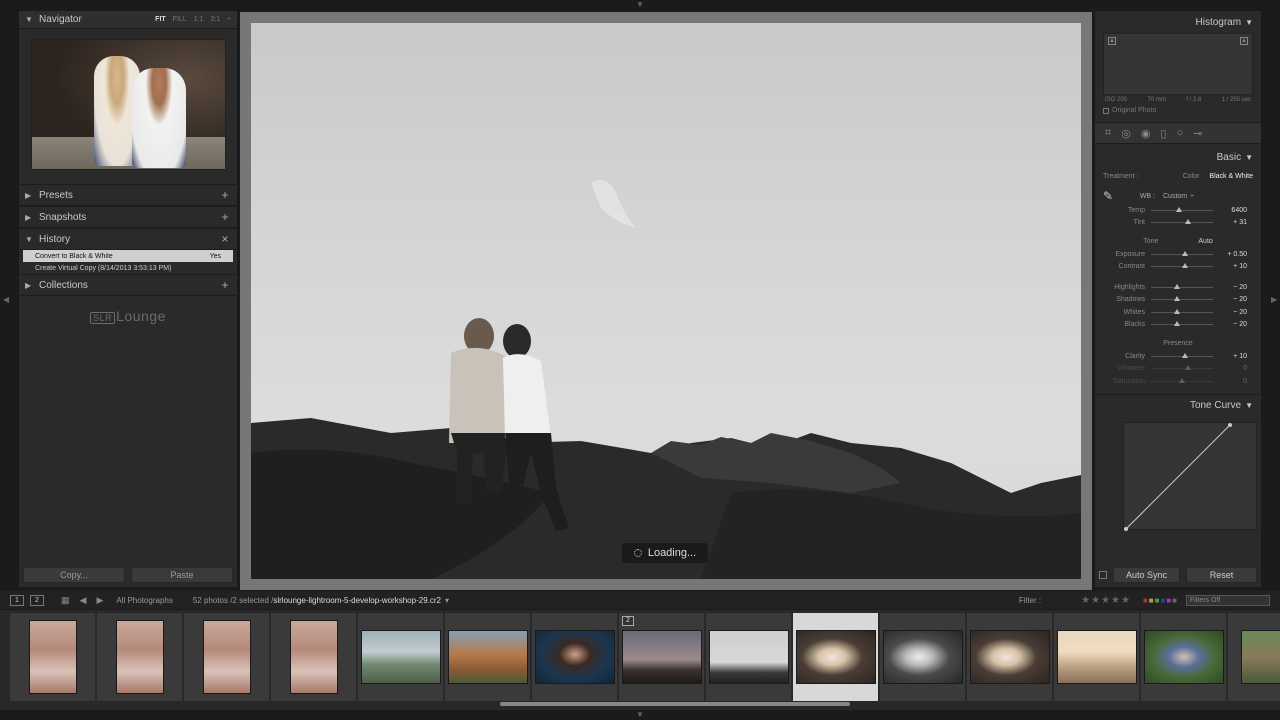  Describe the element at coordinates (1222, 575) in the screenshot. I see `reset-button: Reset` at that location.